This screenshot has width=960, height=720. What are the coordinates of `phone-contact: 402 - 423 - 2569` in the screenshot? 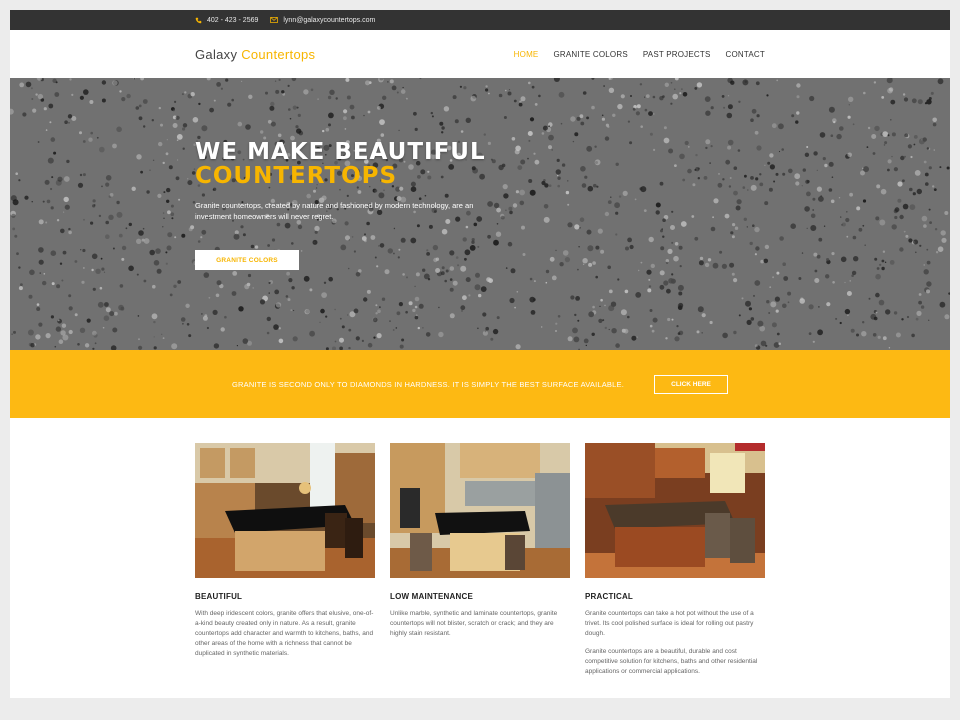 It's located at (226, 20).